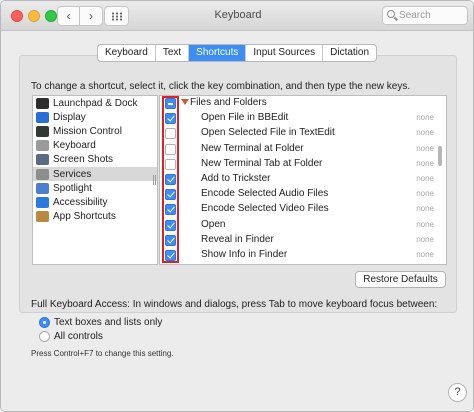 The height and width of the screenshot is (412, 474). What do you see at coordinates (42, 146) in the screenshot?
I see `keyboard-icon` at bounding box center [42, 146].